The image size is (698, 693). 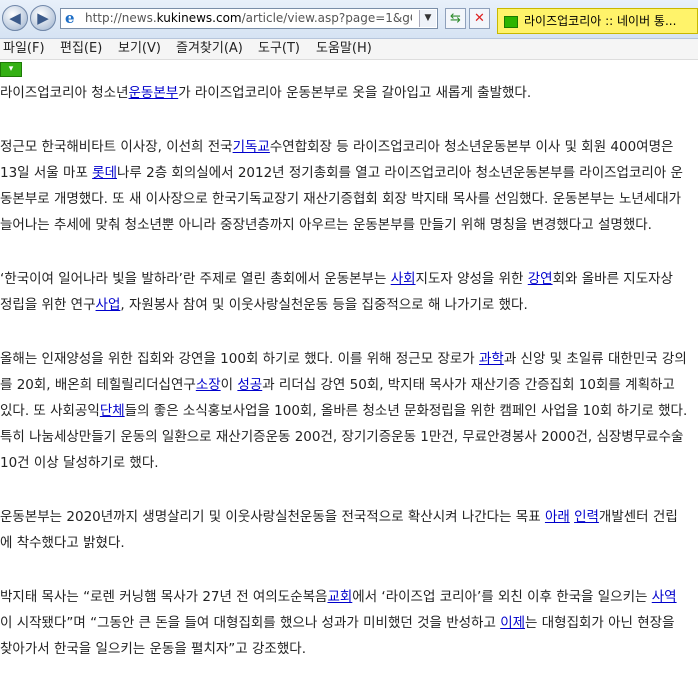 What do you see at coordinates (249, 385) in the screenshot?
I see `keyword-link: 성공` at bounding box center [249, 385].